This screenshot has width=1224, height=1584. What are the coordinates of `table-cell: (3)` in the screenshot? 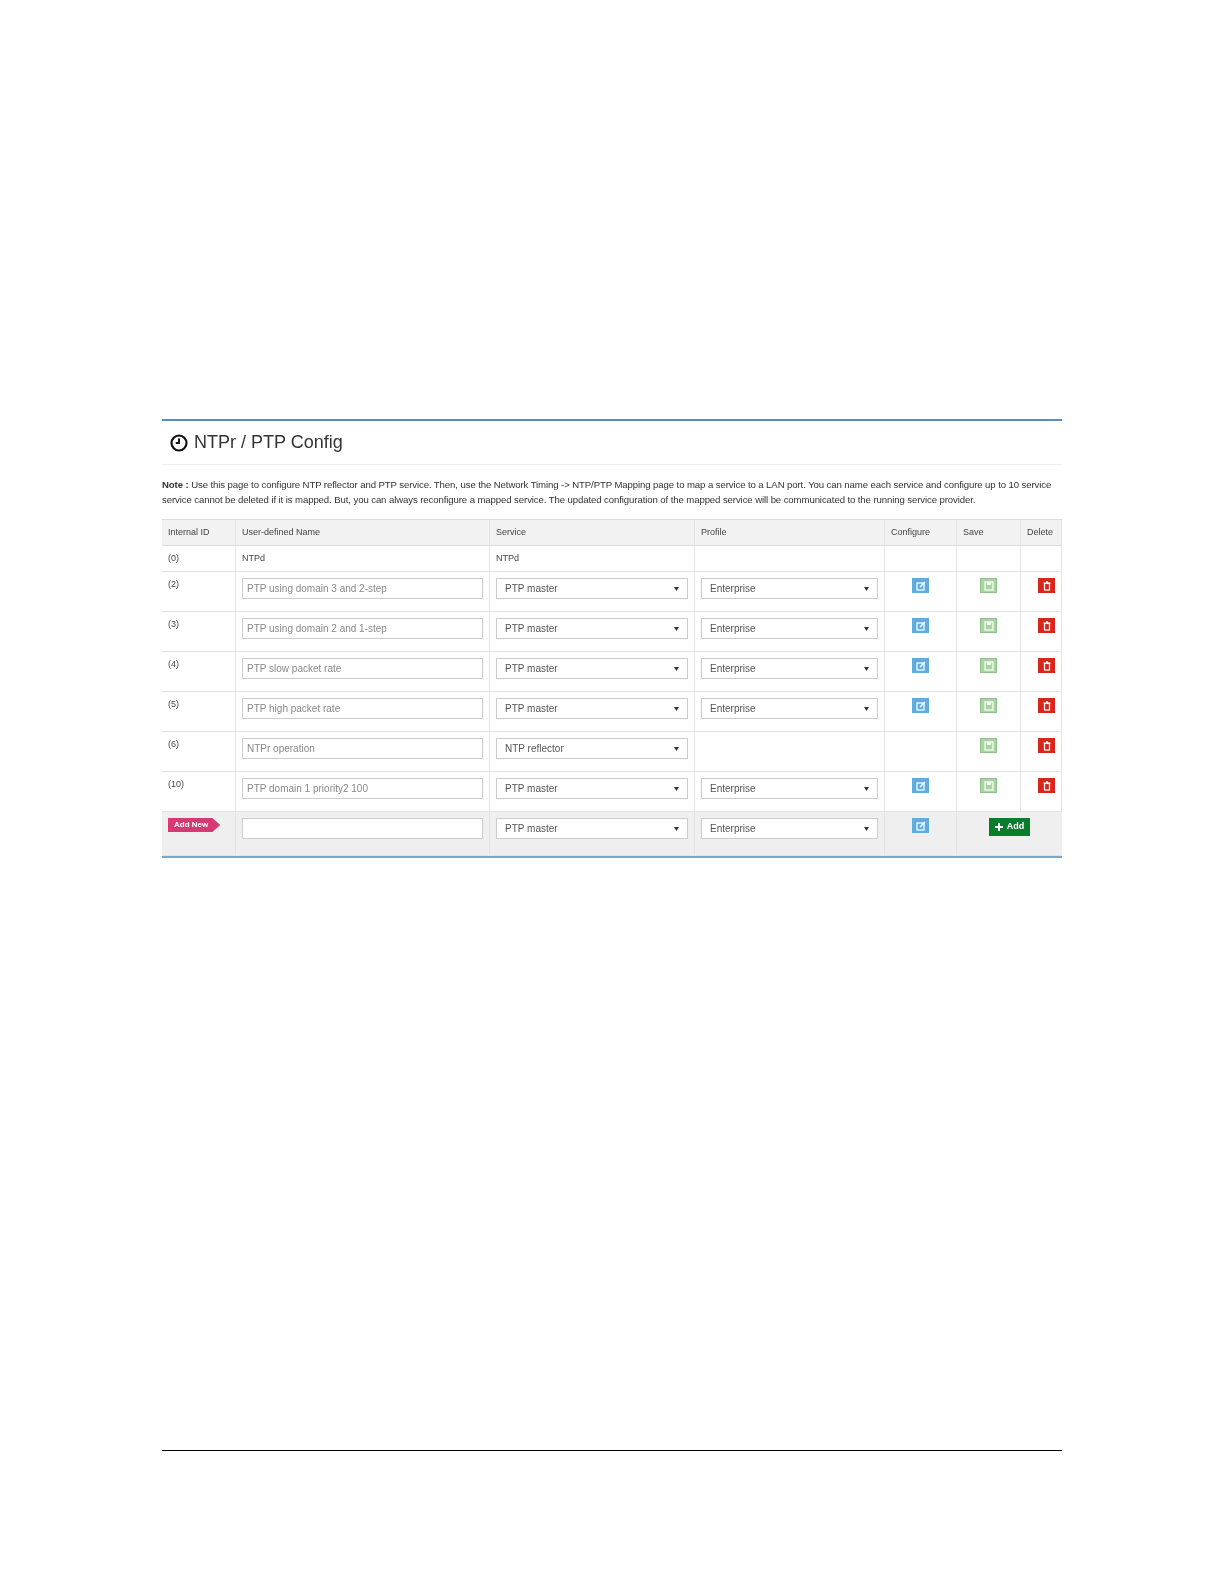 It's located at (173, 624).